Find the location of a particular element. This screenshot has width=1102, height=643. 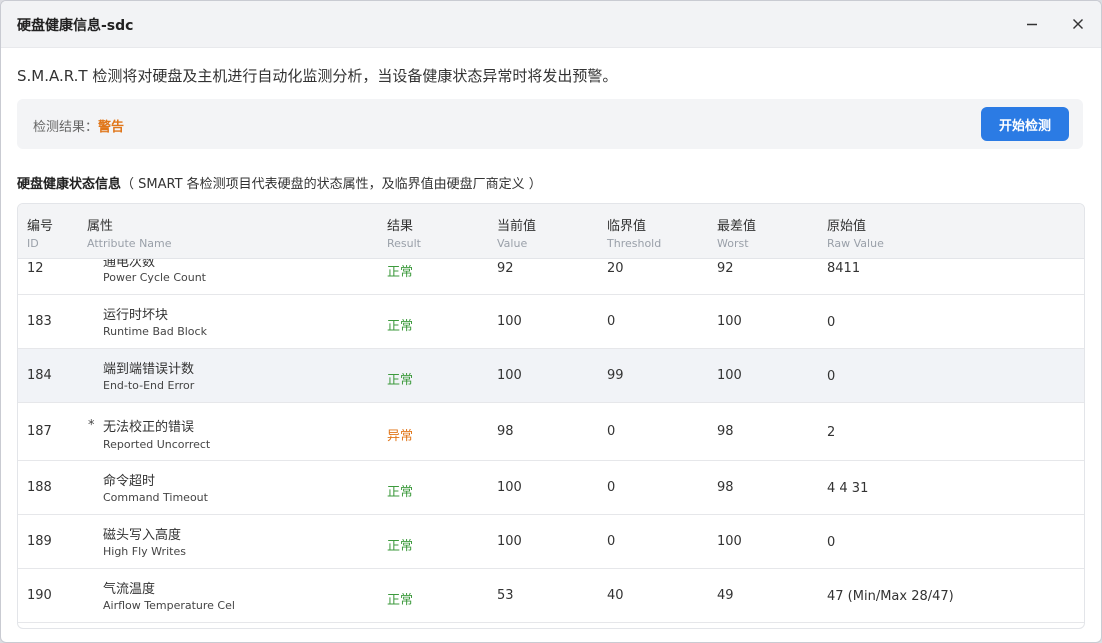

column-header-threshold: 临界值 Threshold is located at coordinates (634, 234).